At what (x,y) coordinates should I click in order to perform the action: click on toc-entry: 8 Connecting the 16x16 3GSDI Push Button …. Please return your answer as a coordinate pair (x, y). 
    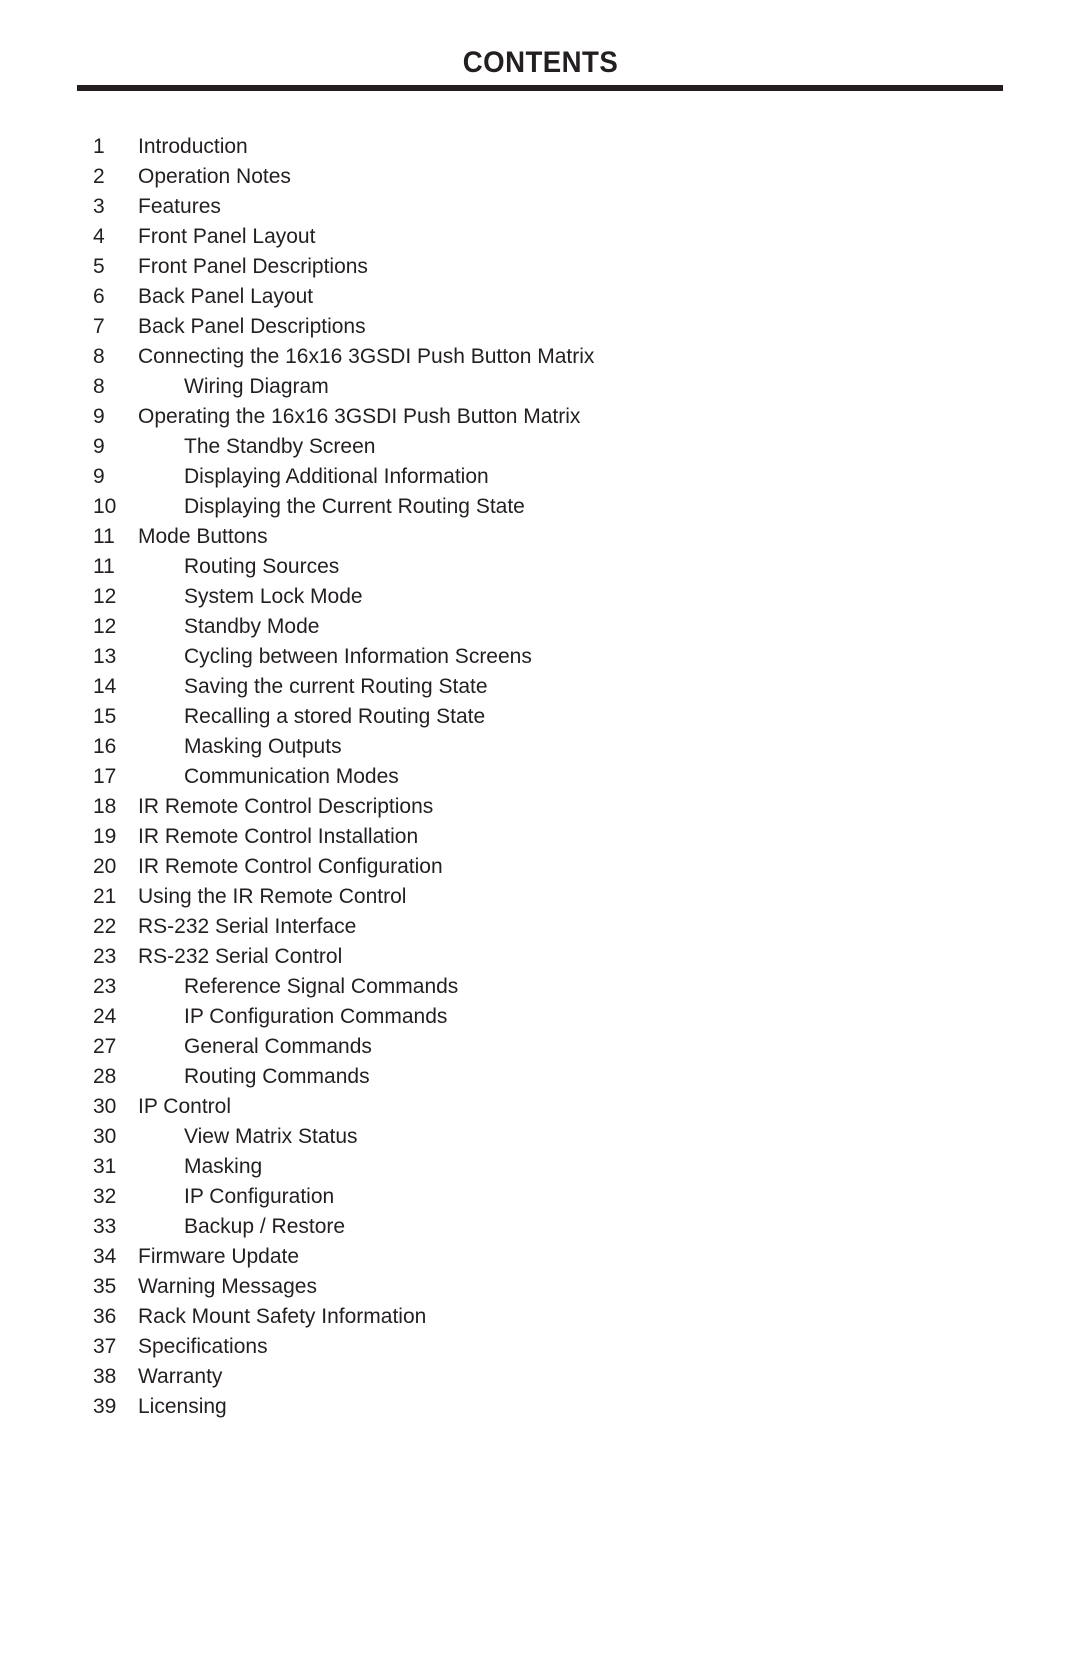
    Looking at the image, I should click on (540, 357).